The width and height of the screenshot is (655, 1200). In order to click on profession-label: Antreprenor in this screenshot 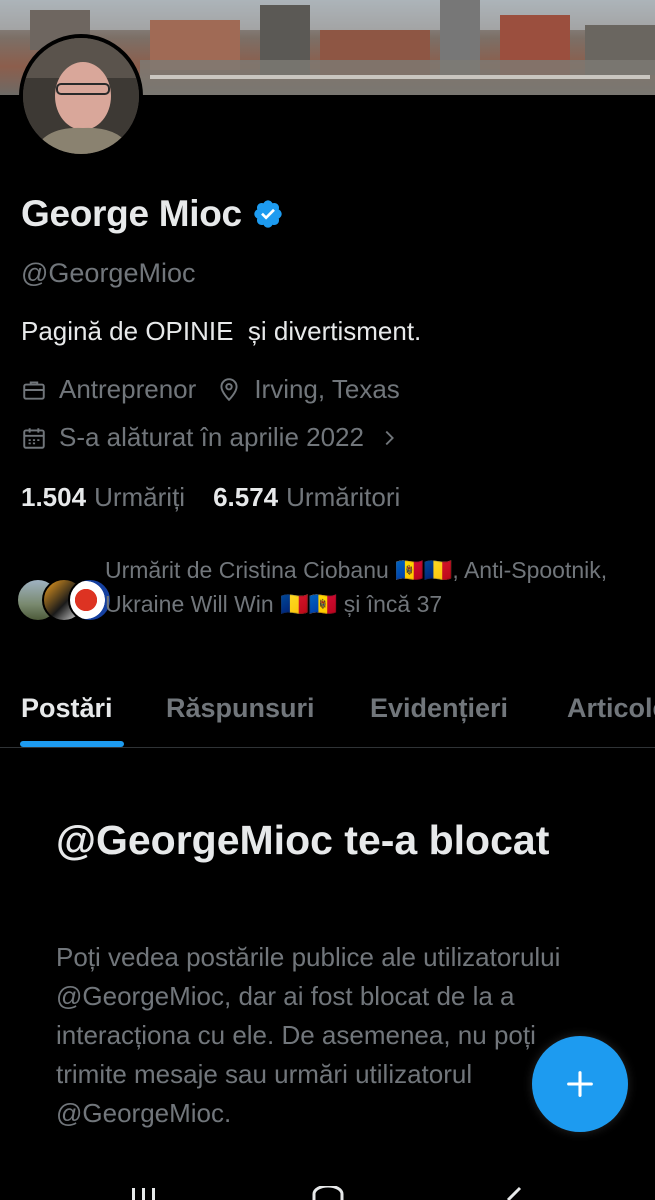, I will do `click(128, 389)`.